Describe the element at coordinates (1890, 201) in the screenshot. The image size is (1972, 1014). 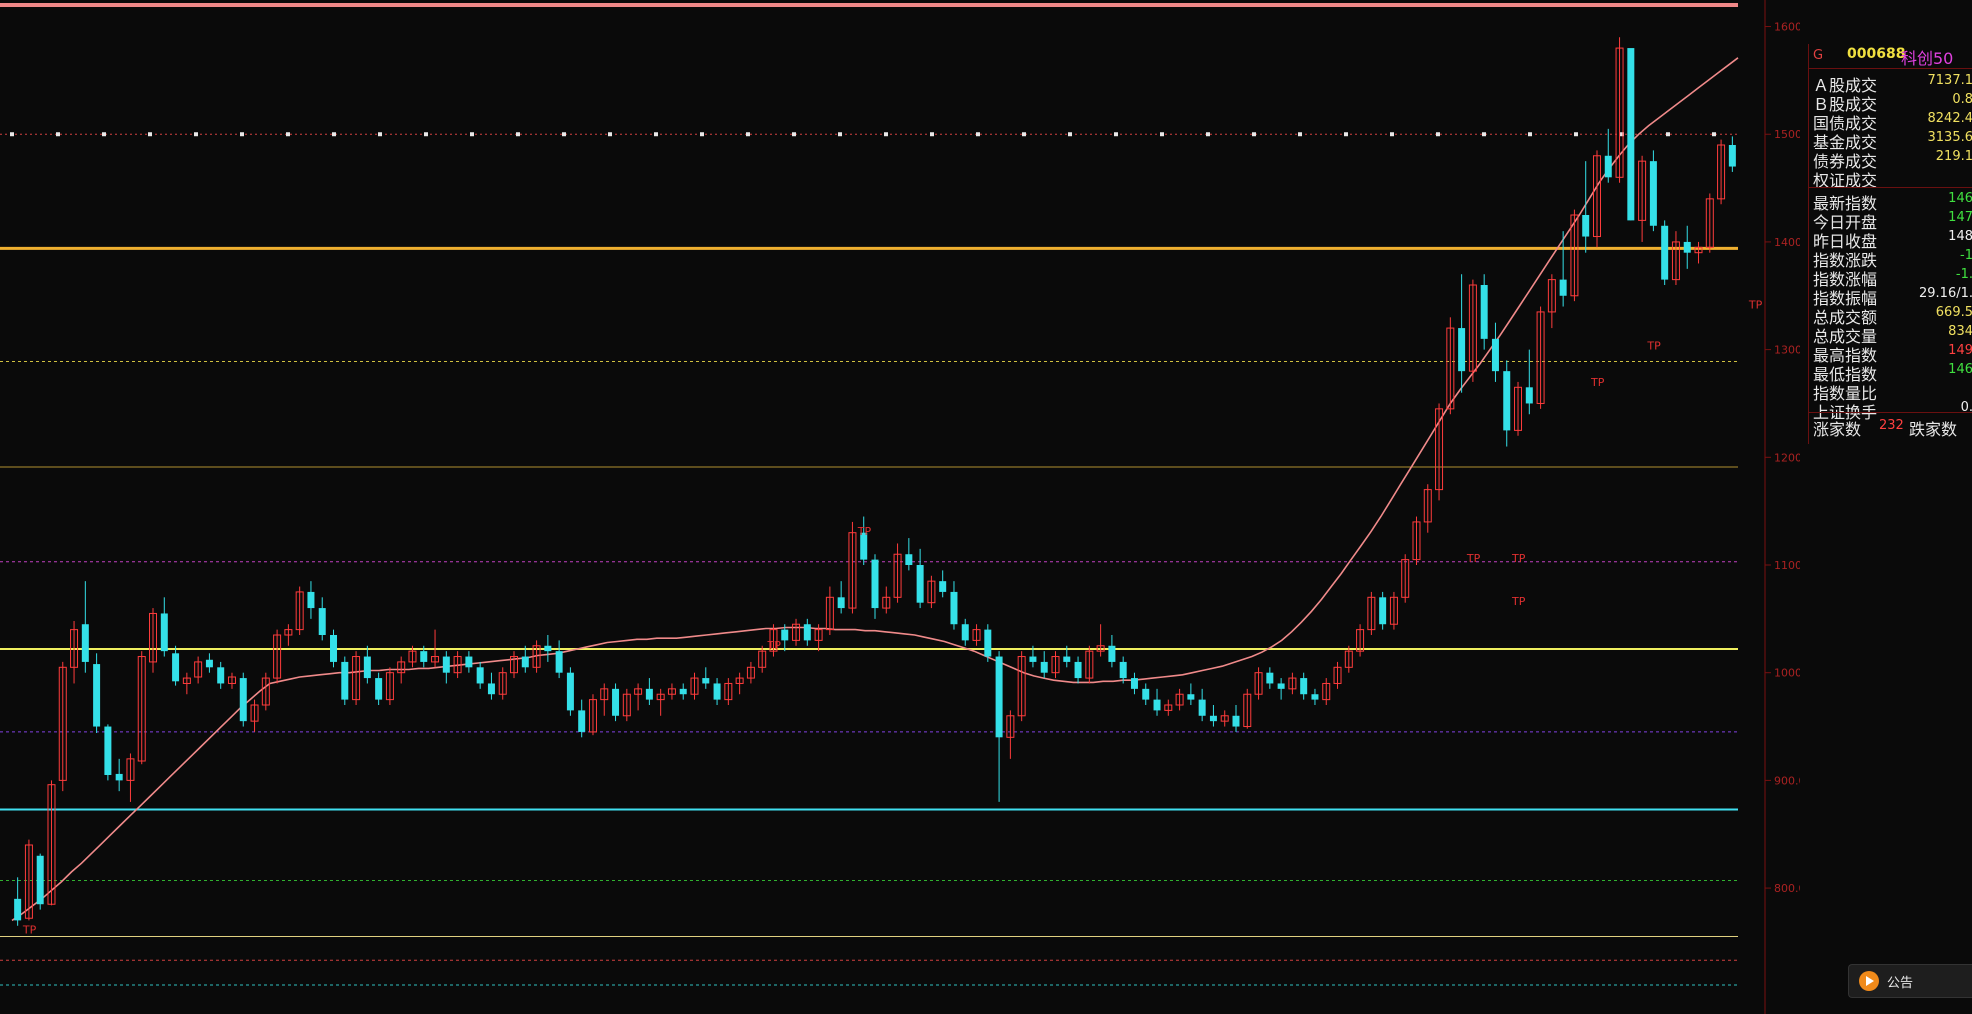
I see `info-row: 最新指数 146` at that location.